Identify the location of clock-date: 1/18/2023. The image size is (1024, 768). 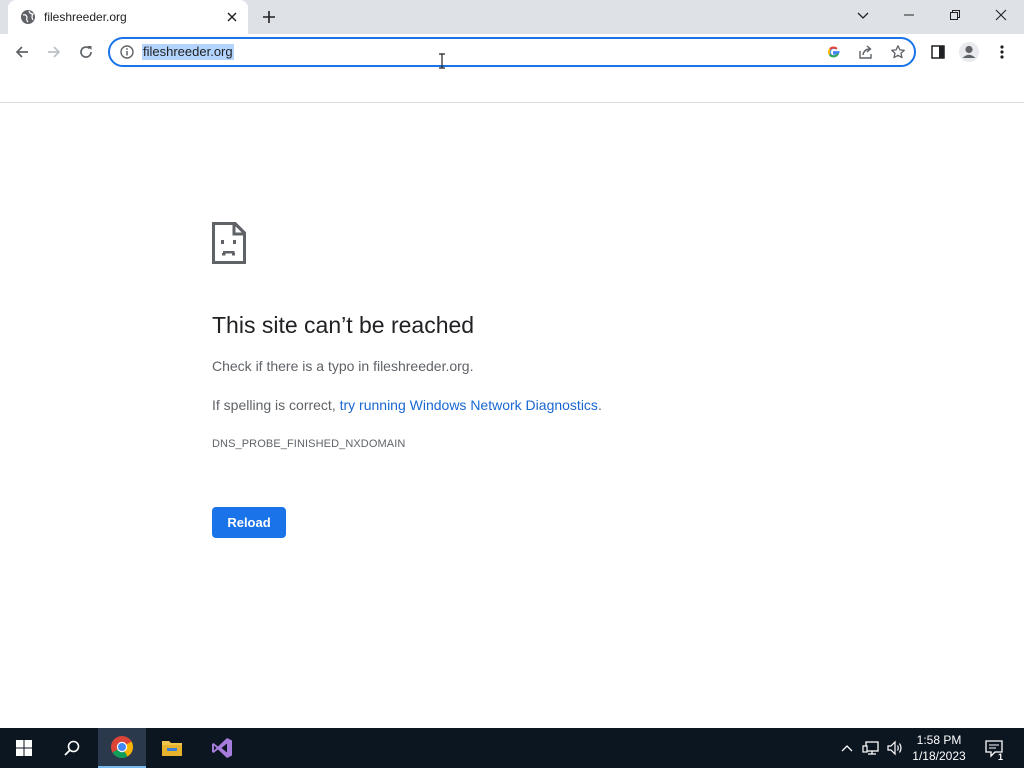
(939, 756).